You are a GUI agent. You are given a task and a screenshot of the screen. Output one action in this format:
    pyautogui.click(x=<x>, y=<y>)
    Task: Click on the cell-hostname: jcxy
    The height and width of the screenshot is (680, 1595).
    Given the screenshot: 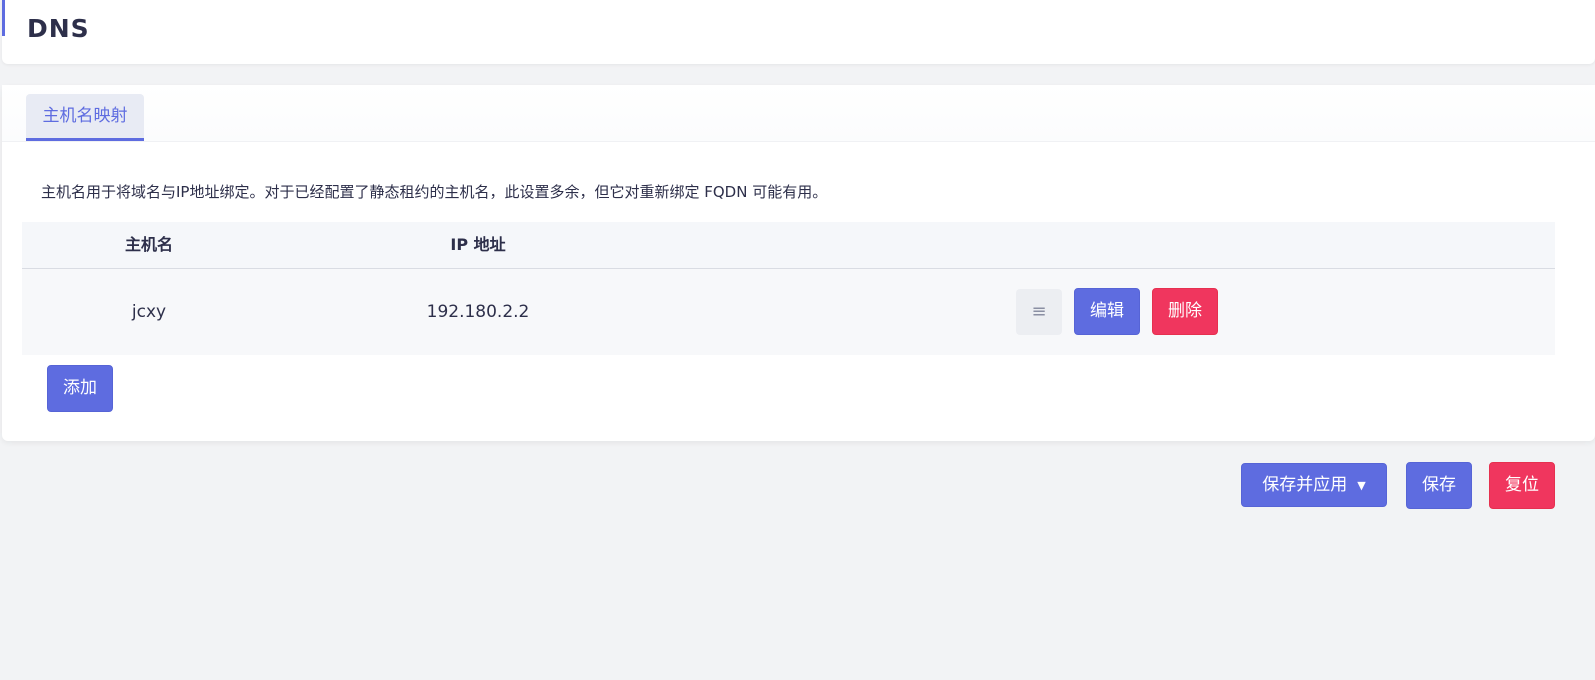 What is the action you would take?
    pyautogui.click(x=149, y=312)
    